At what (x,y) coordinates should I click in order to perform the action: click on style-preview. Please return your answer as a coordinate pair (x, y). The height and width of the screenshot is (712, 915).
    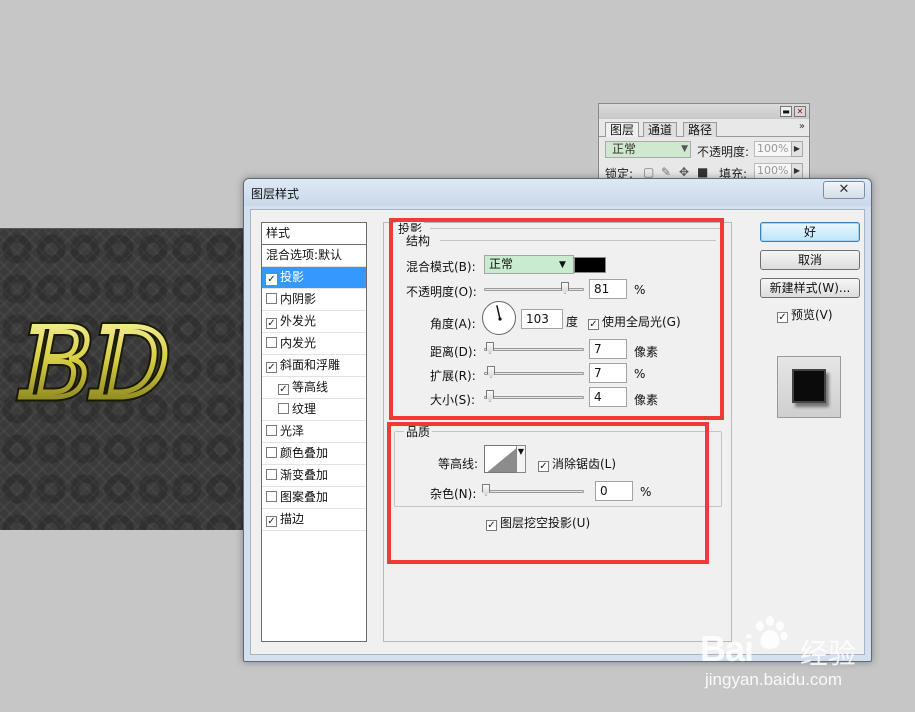
    Looking at the image, I should click on (809, 387).